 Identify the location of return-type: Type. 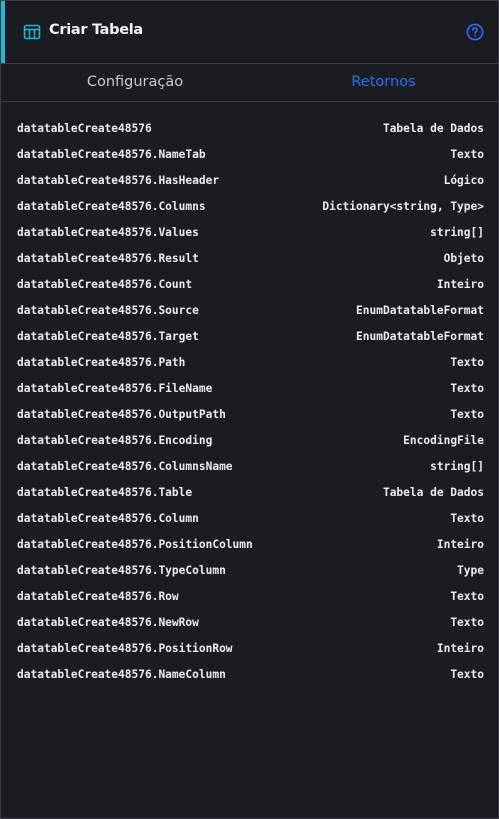
(470, 570).